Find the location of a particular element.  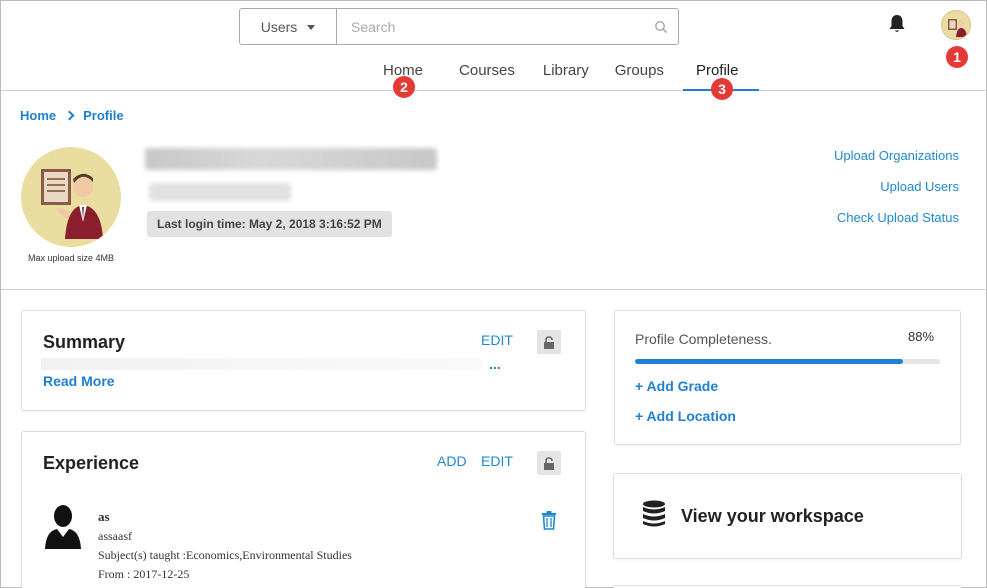

experience-entry-org: assaasf is located at coordinates (115, 536).